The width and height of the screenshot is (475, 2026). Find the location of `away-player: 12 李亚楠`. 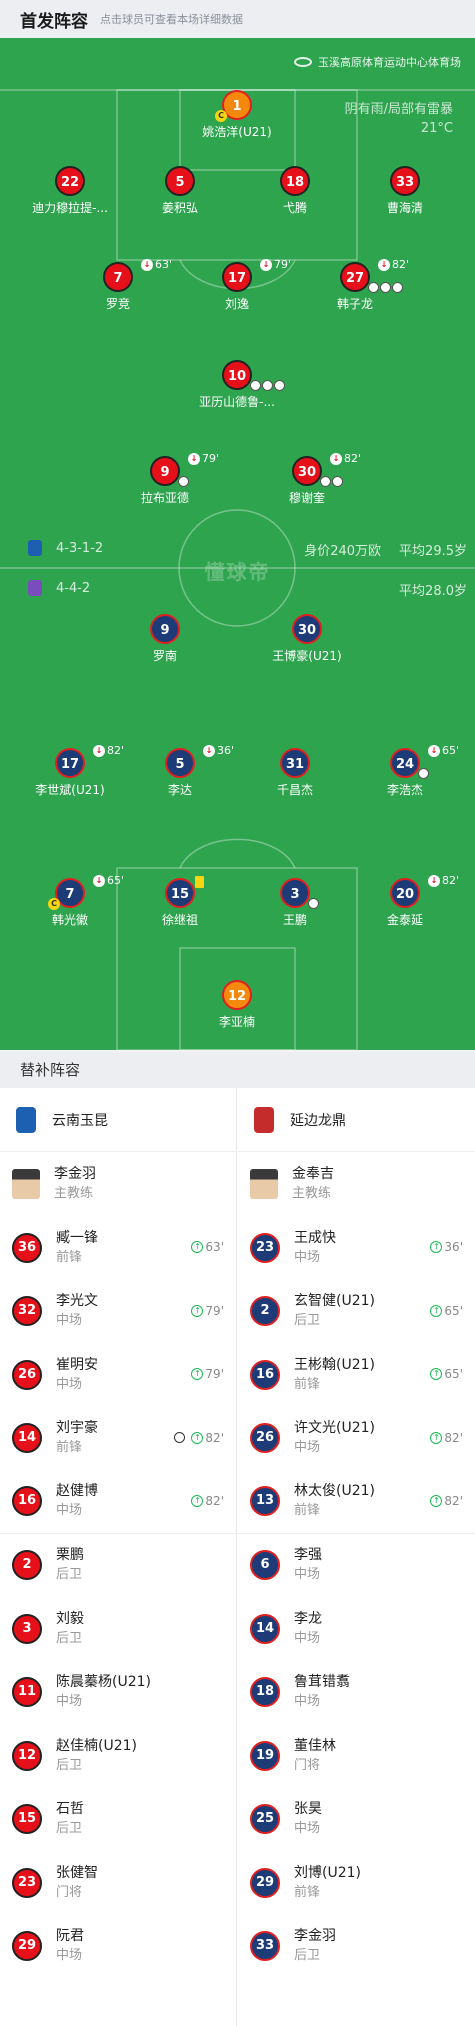

away-player: 12 李亚楠 is located at coordinates (237, 1005).